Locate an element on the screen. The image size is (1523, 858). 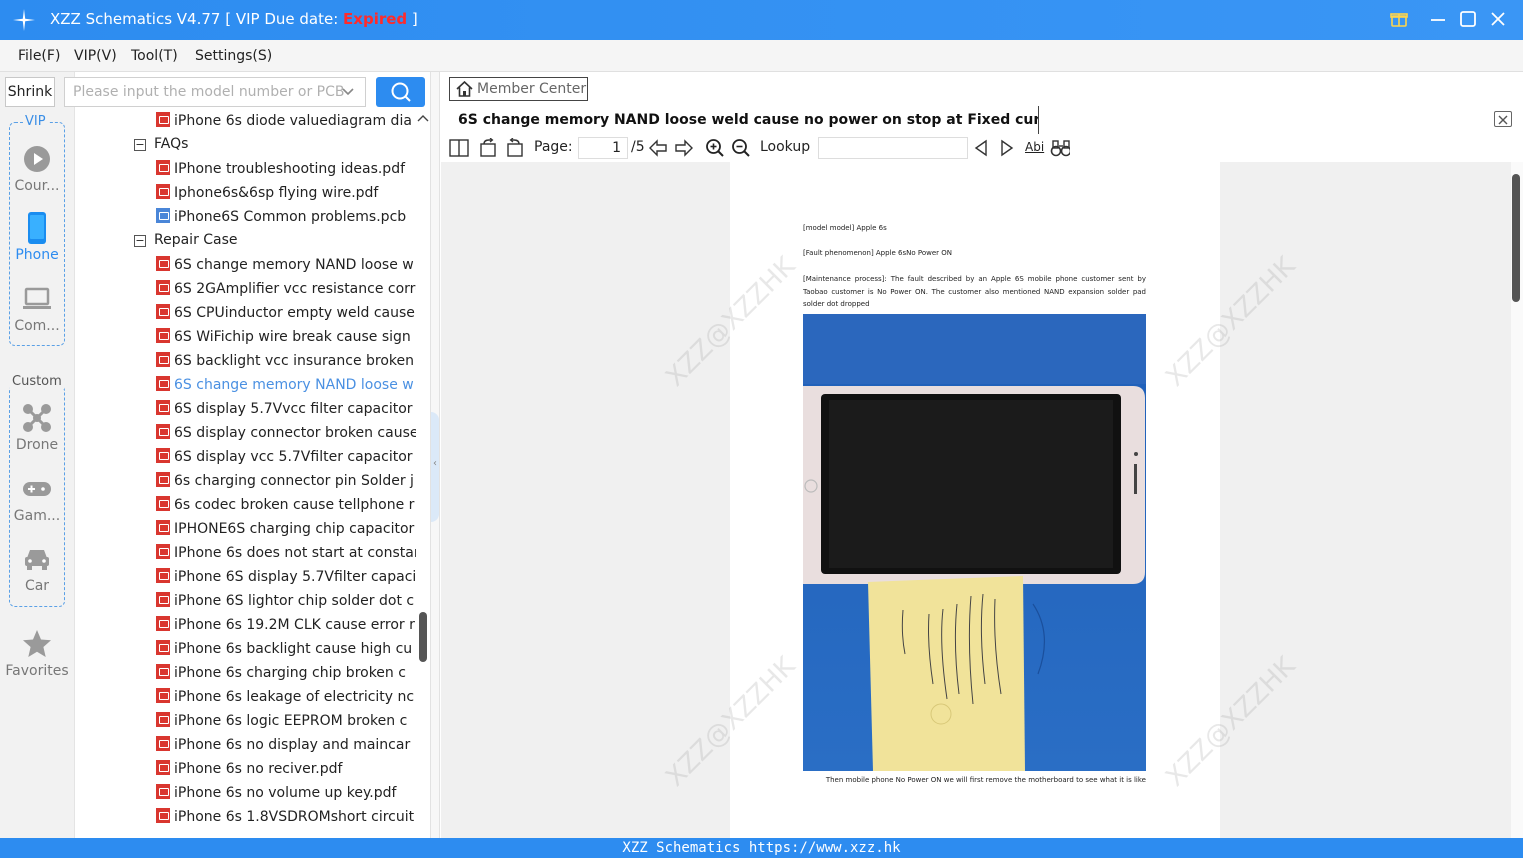
shrink-button: Shrink is located at coordinates (30, 92).